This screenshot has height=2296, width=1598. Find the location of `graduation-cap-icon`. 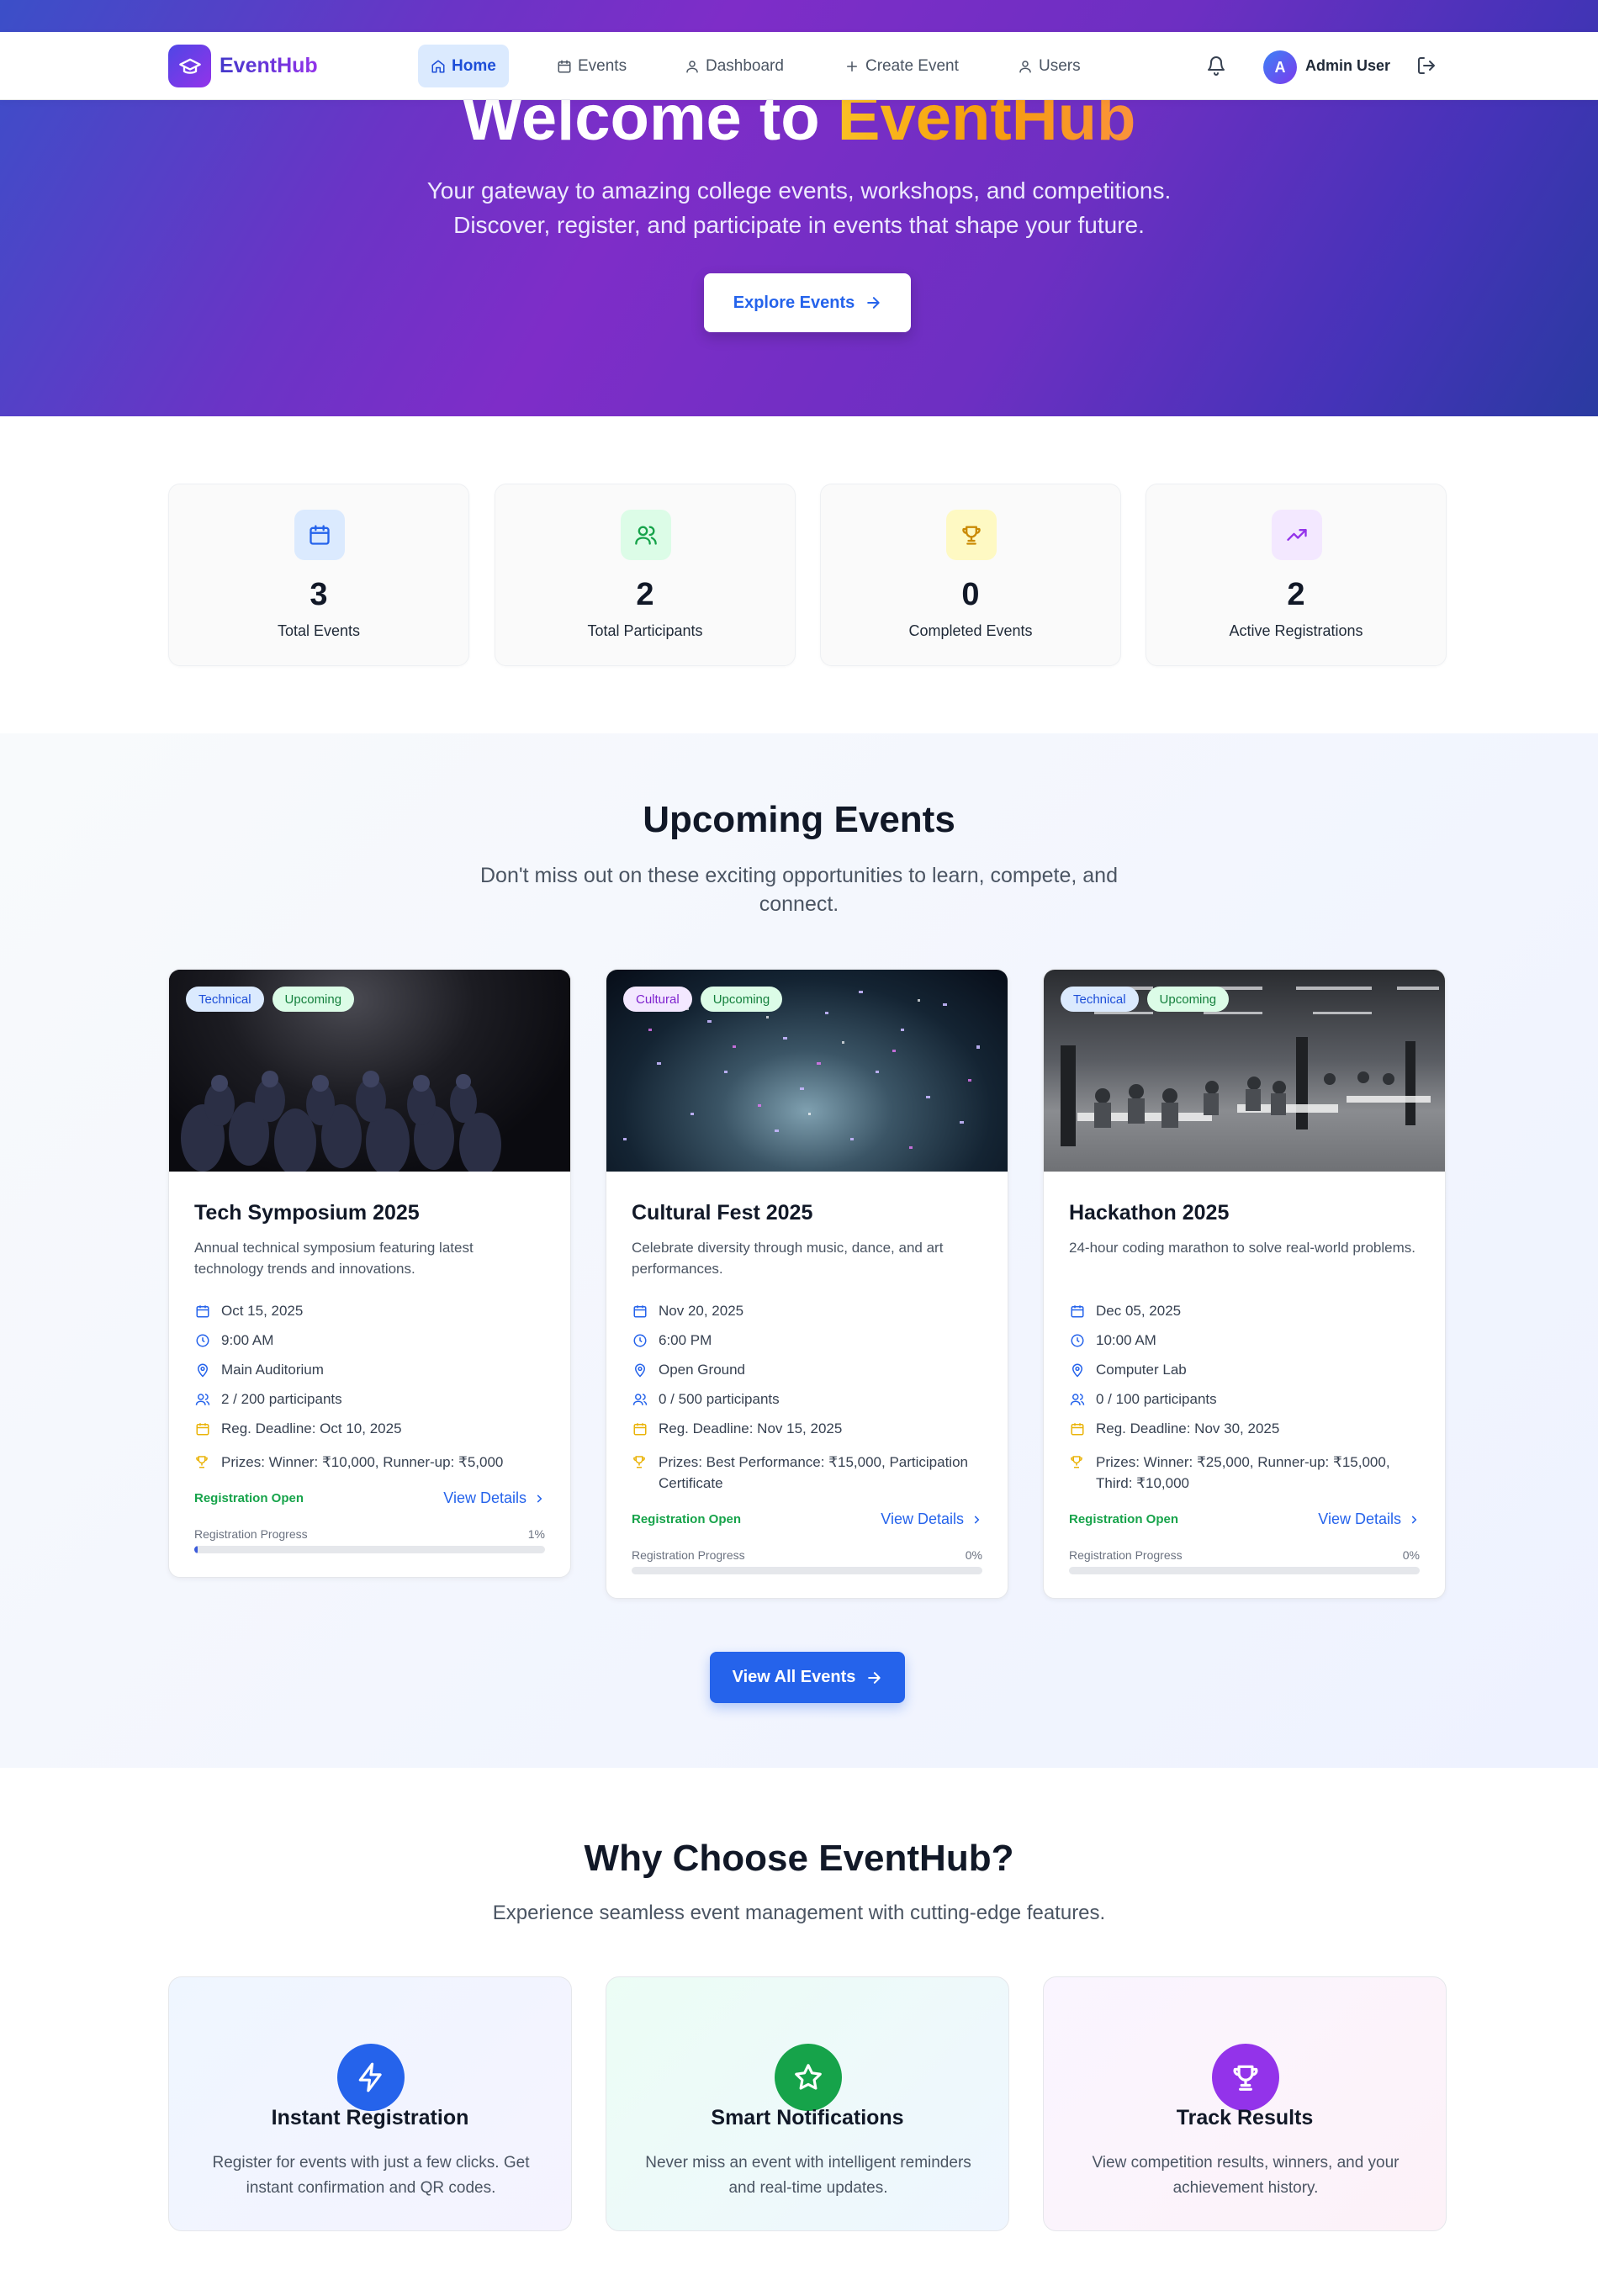

graduation-cap-icon is located at coordinates (190, 66).